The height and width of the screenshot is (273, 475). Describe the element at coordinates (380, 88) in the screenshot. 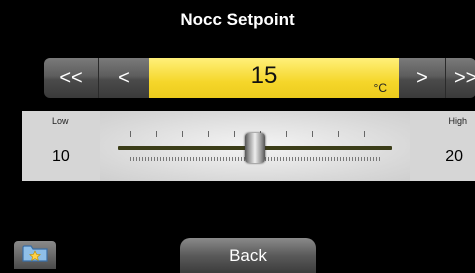

I see `setpoint-unit: °C` at that location.